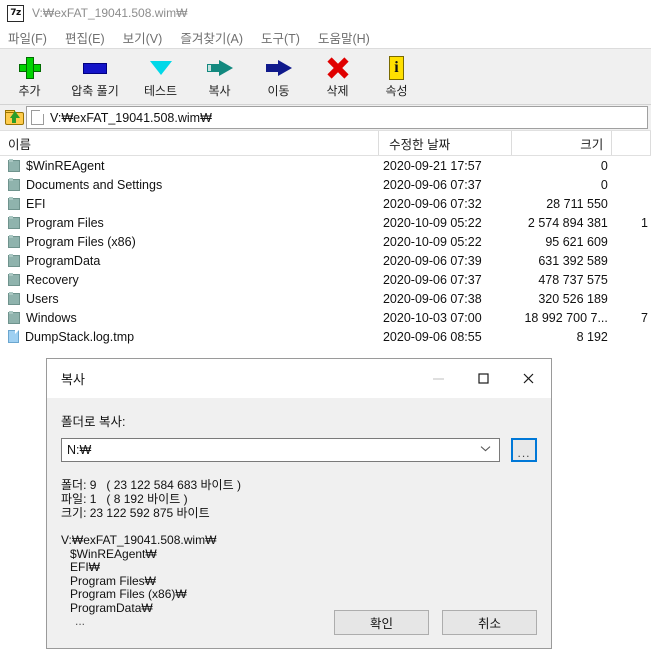  I want to click on file-name-cell: ProgramData, so click(190, 261).